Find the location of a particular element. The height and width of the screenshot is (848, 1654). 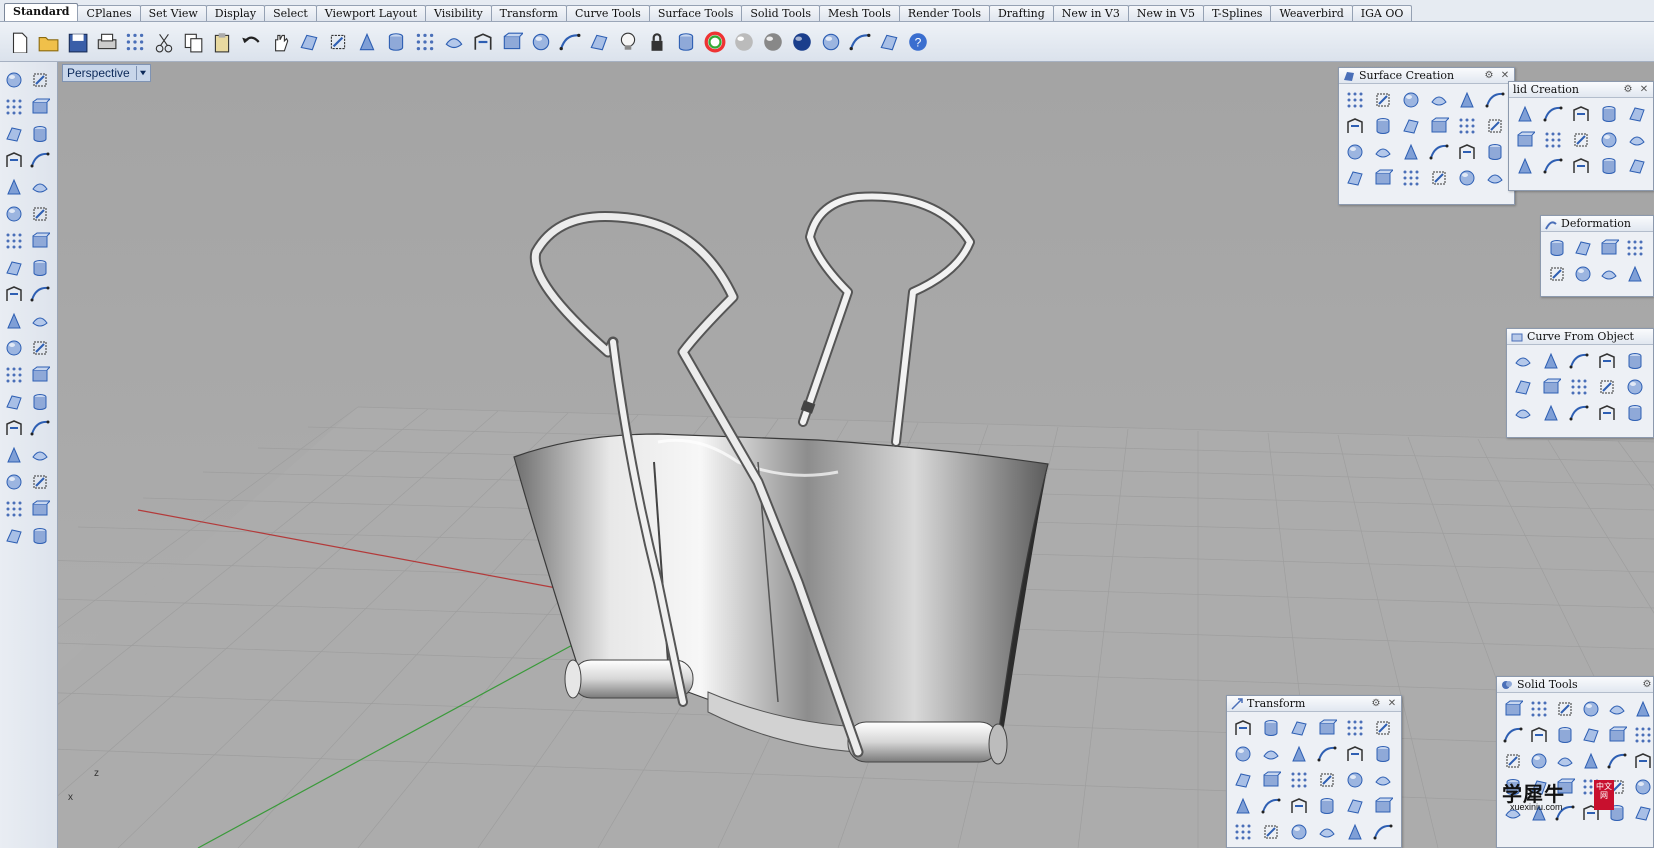

tab-visibility: Visibility is located at coordinates (458, 13).